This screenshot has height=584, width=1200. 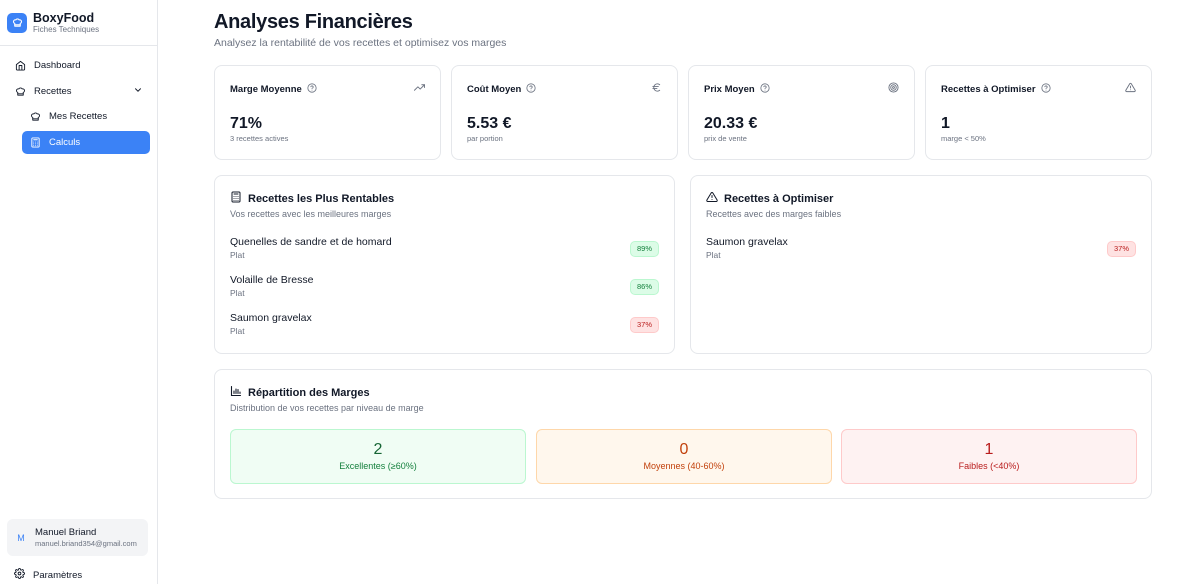 What do you see at coordinates (378, 449) in the screenshot?
I see `distribution-count: 2` at bounding box center [378, 449].